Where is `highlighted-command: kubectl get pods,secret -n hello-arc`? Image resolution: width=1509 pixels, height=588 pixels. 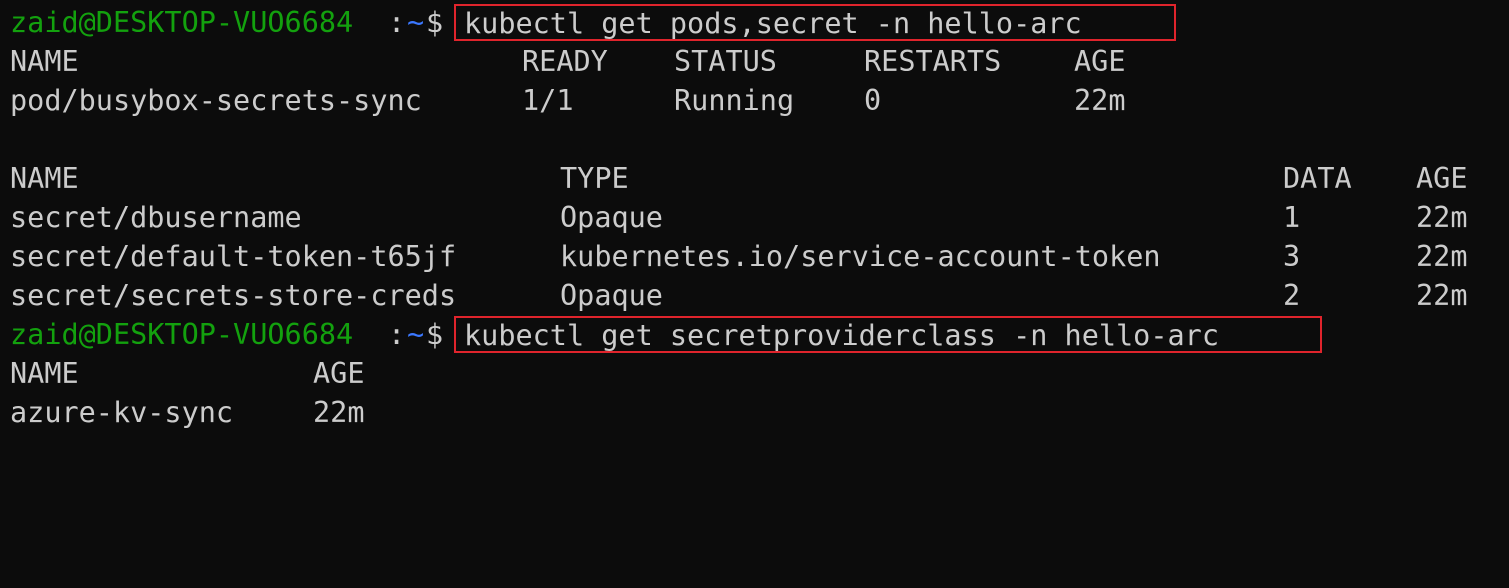 highlighted-command: kubectl get pods,secret -n hello-arc is located at coordinates (815, 22).